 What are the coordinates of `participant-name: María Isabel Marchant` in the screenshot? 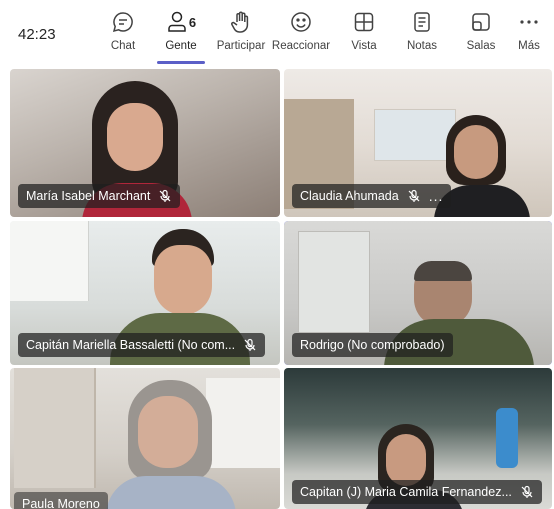 It's located at (88, 196).